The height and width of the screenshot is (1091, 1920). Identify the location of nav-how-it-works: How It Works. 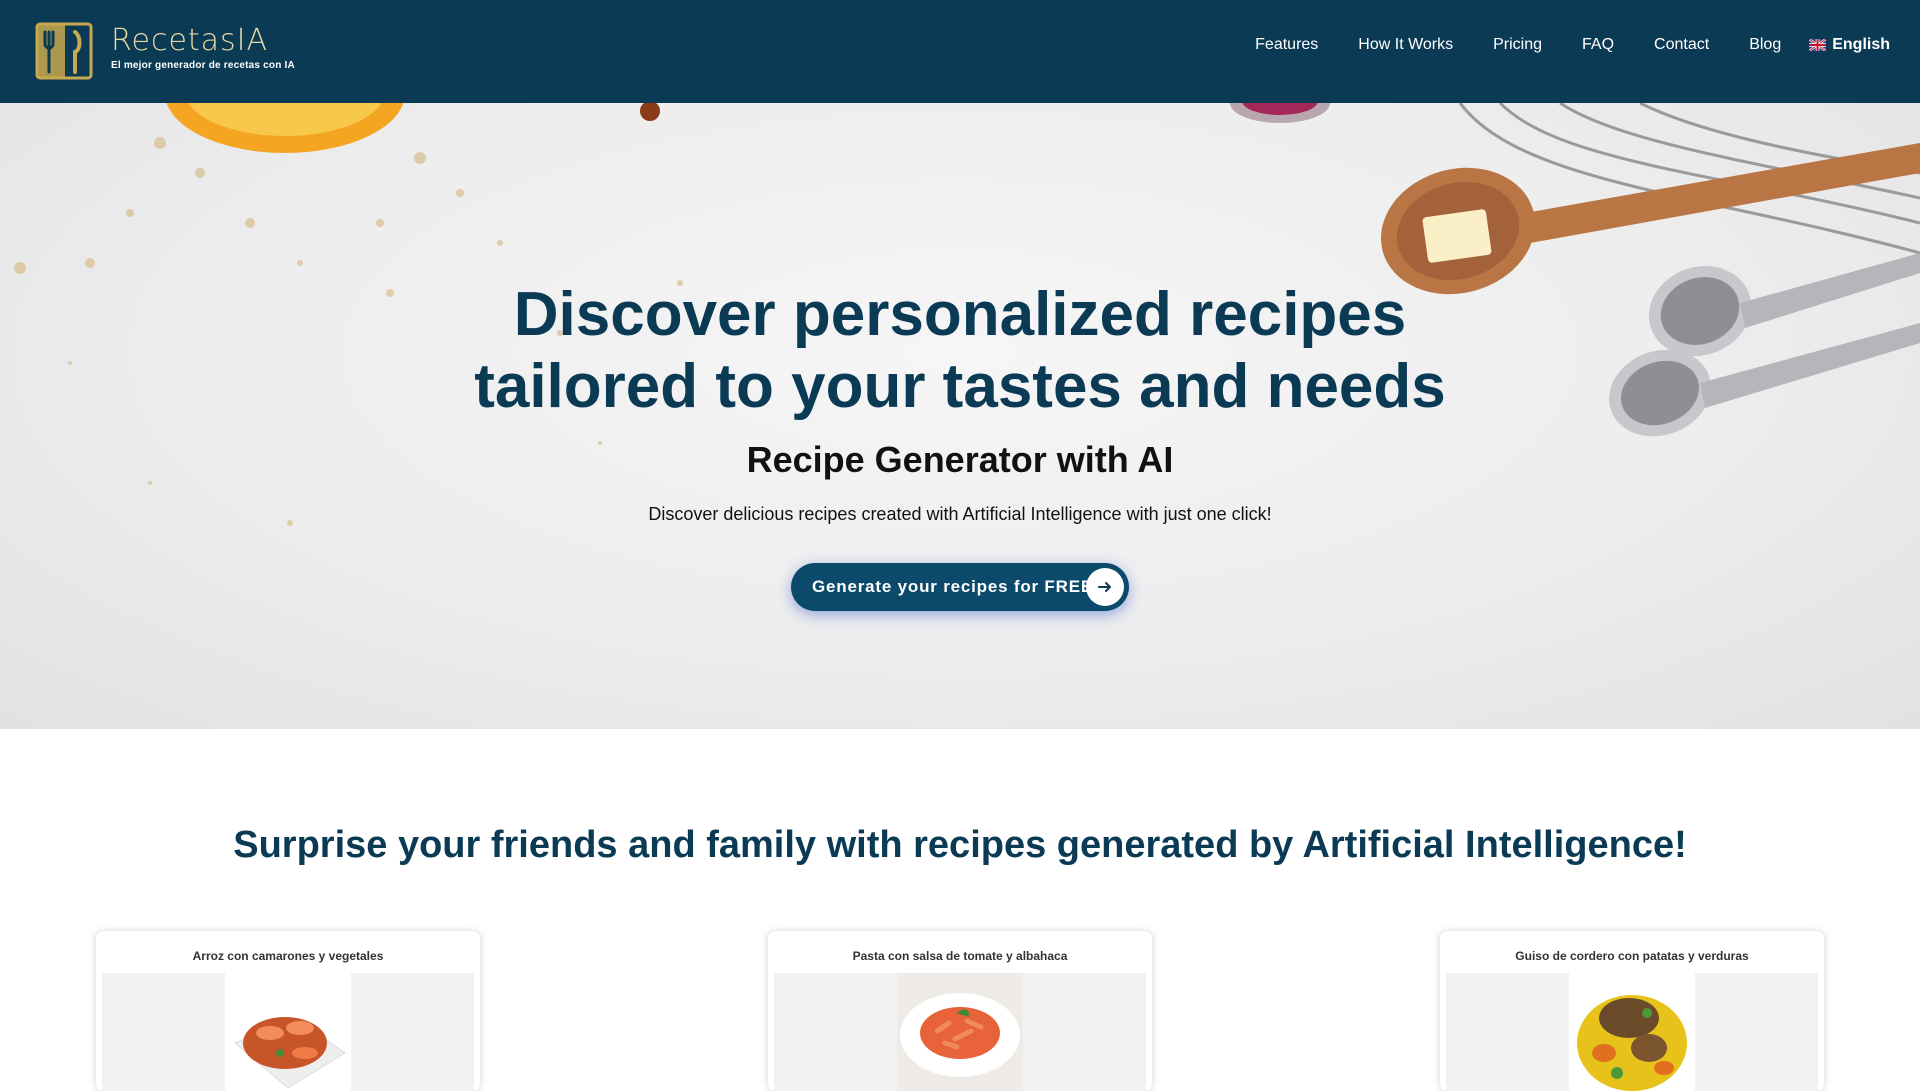
(1405, 45).